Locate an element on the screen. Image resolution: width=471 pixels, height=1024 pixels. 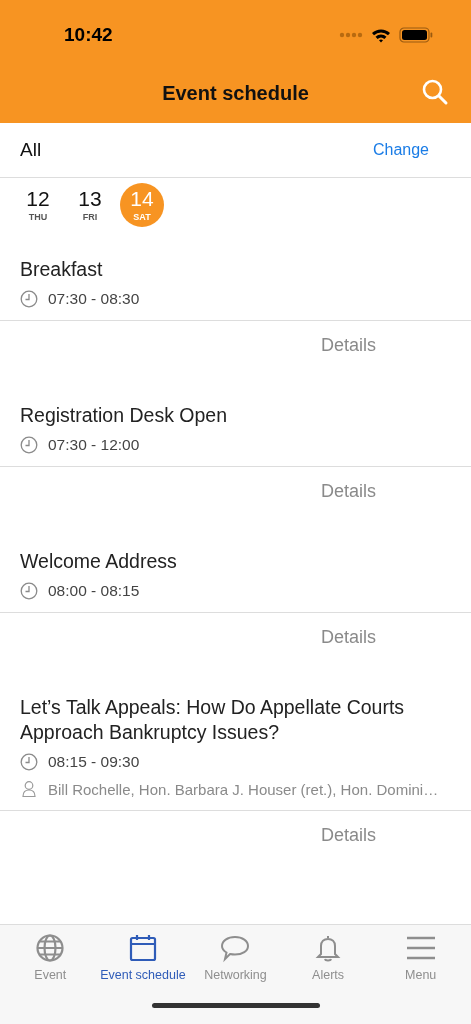
status-time: 10:42 is located at coordinates (88, 35).